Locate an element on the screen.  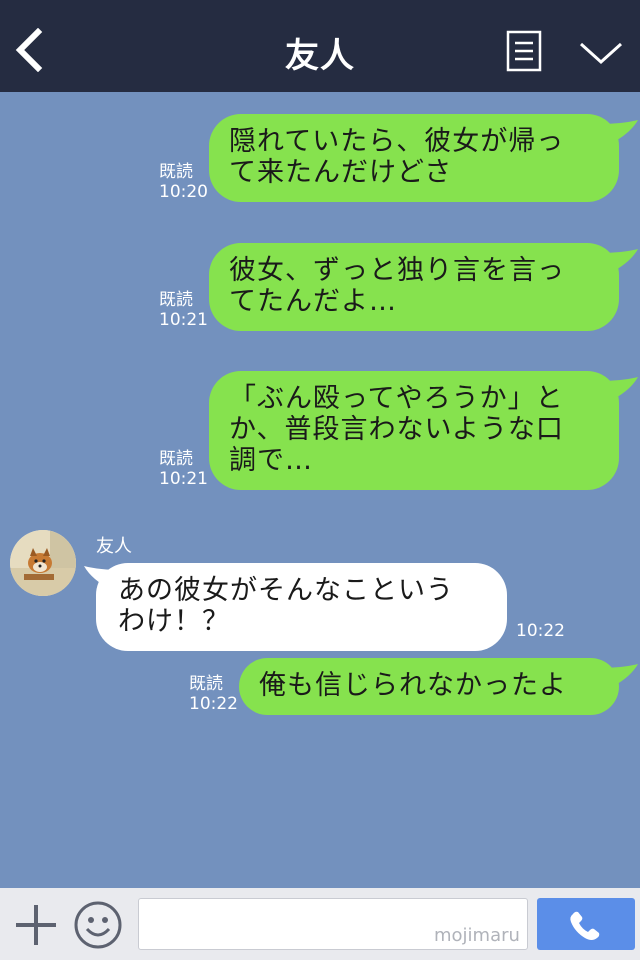
collapse-menu-button is located at coordinates (601, 53).